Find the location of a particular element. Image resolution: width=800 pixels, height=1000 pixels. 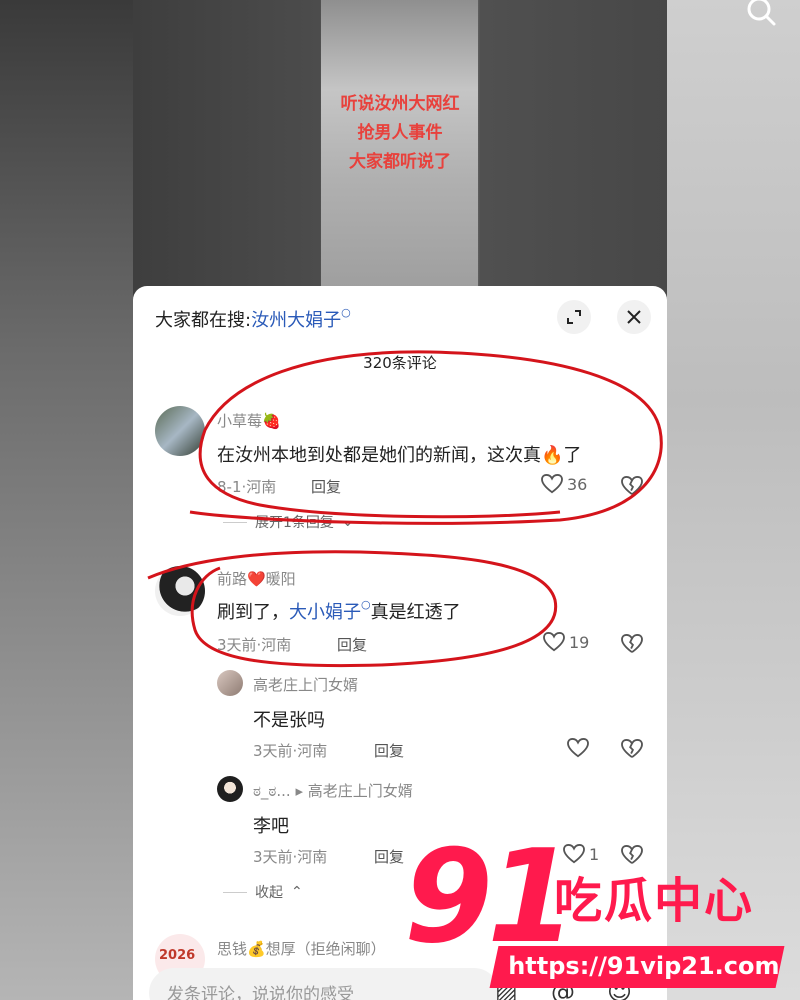

watermark-url-badge: https://91vip21.com is located at coordinates (637, 967).